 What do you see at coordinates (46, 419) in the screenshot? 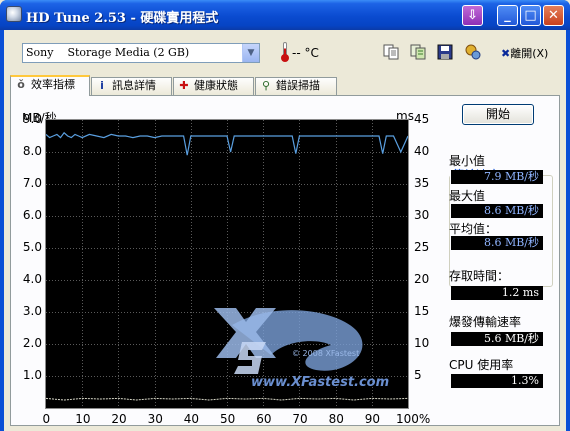
I see `x-tick-label: 0` at bounding box center [46, 419].